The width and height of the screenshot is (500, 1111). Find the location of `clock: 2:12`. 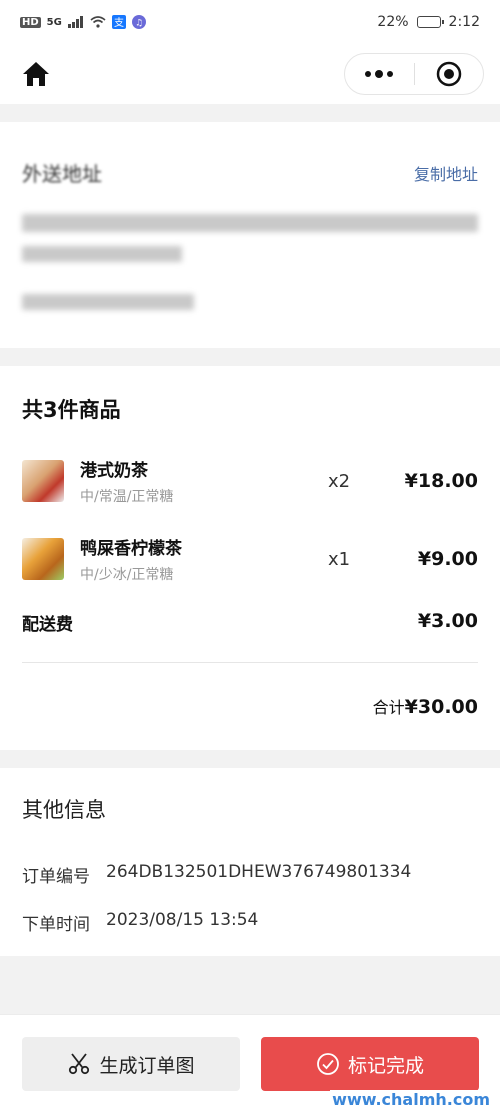

clock: 2:12 is located at coordinates (464, 22).